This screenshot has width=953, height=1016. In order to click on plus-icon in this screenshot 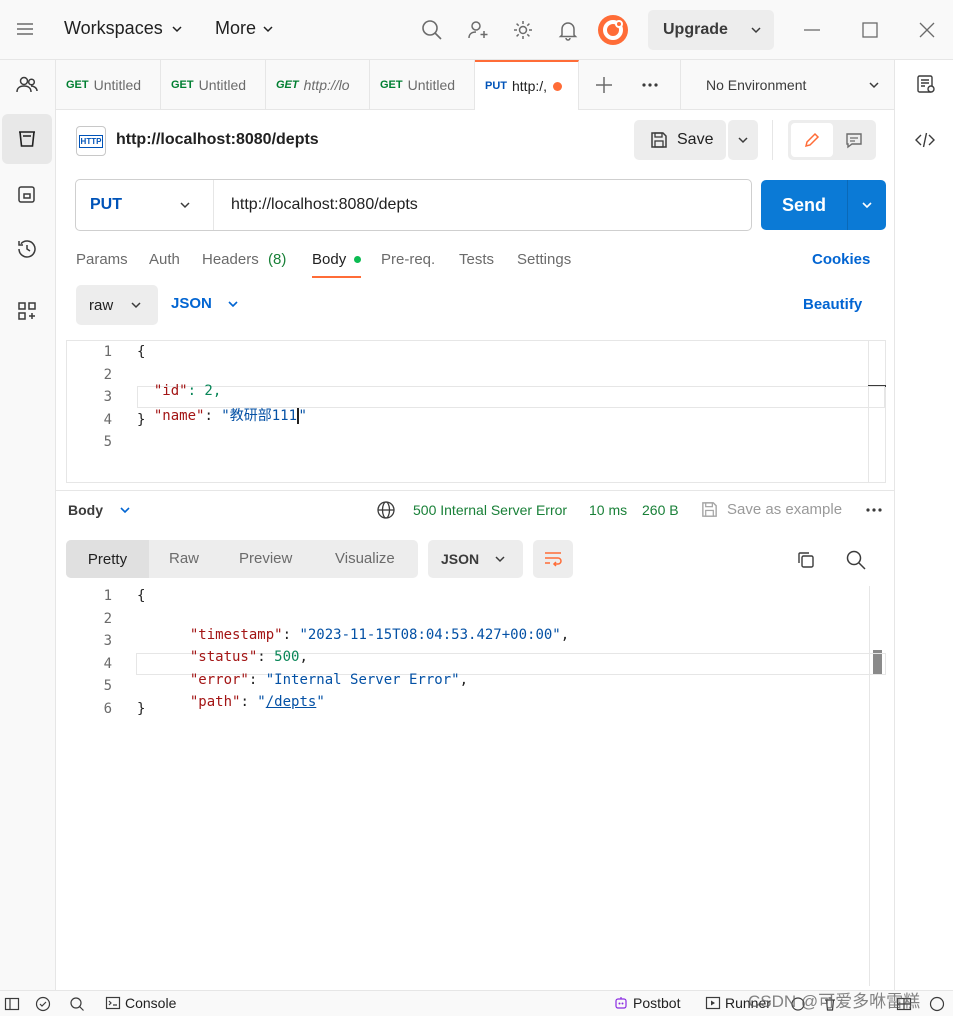, I will do `click(604, 85)`.